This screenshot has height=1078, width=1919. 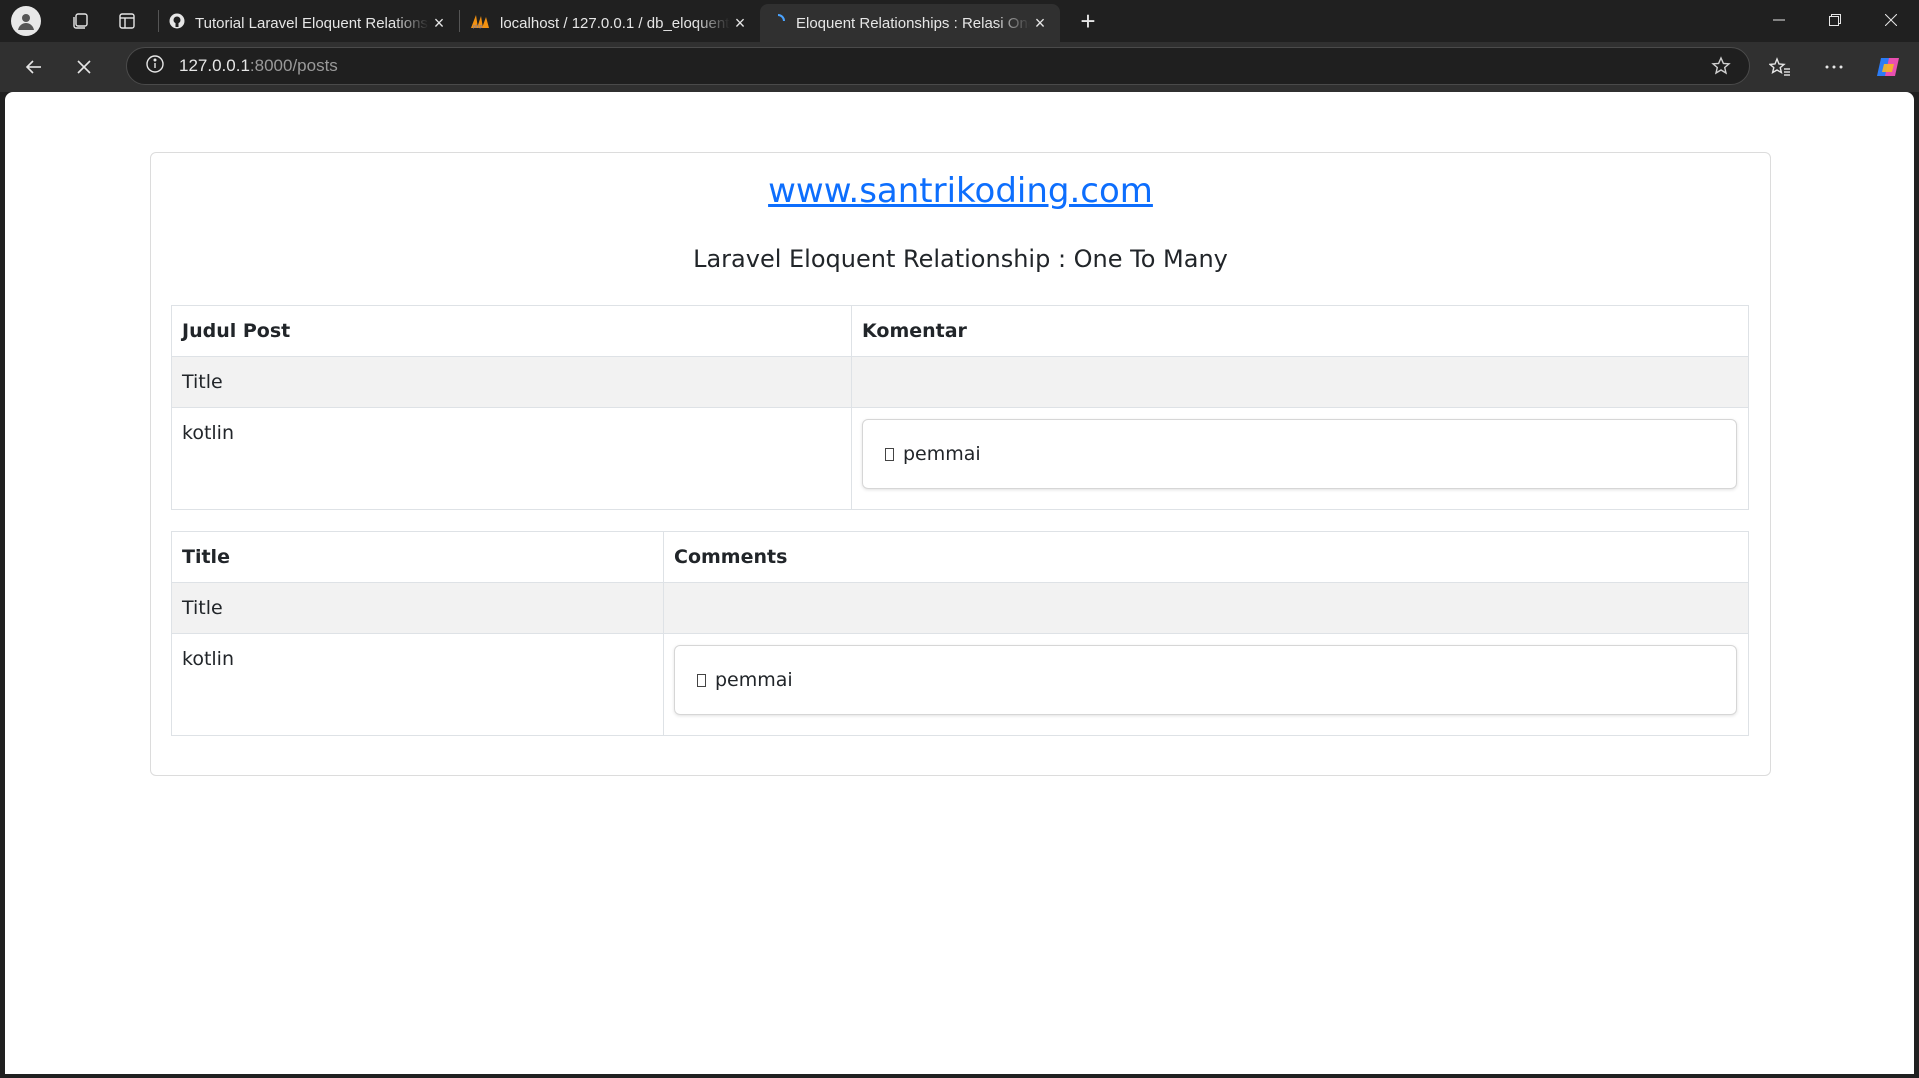 I want to click on column-header: Comments, so click(x=1206, y=557).